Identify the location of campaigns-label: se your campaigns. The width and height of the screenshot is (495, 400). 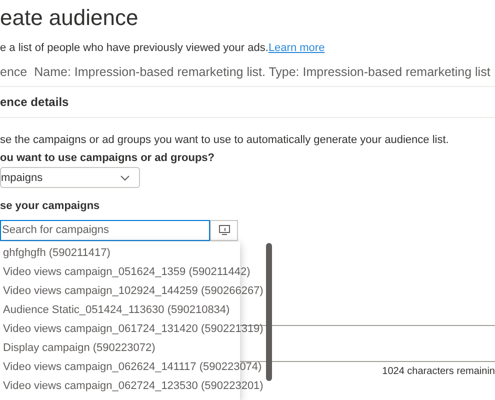
(50, 206).